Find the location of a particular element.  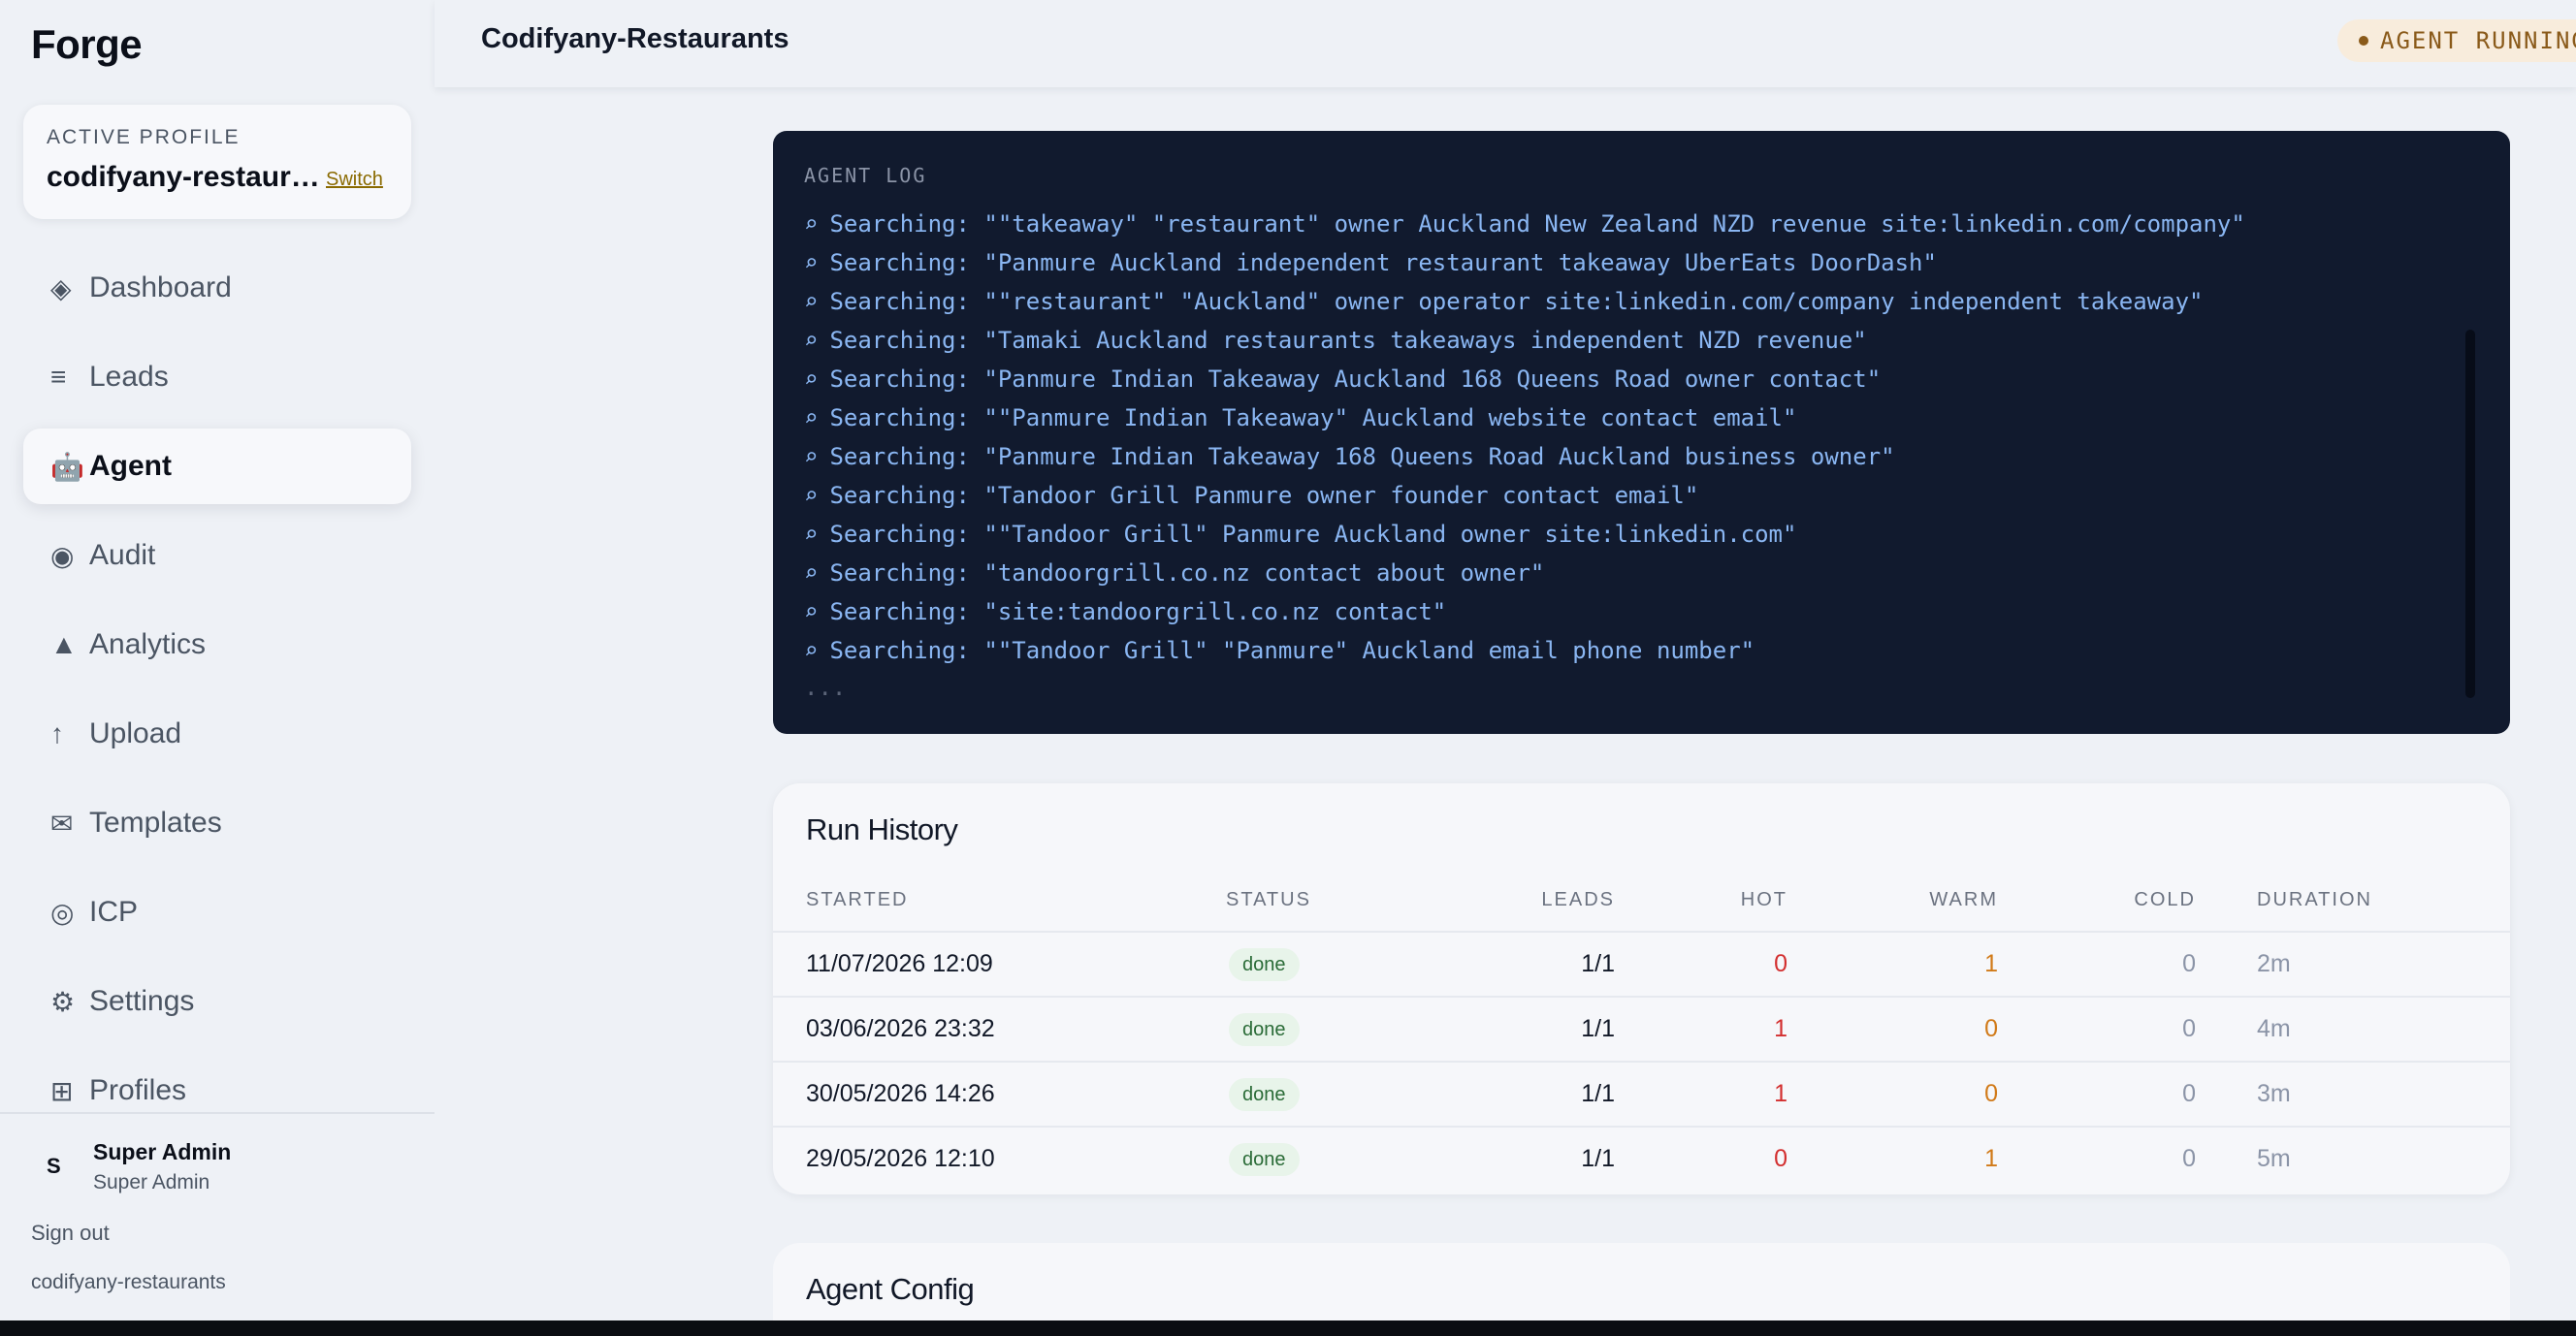

switch-profile-link: Switch is located at coordinates (354, 180).